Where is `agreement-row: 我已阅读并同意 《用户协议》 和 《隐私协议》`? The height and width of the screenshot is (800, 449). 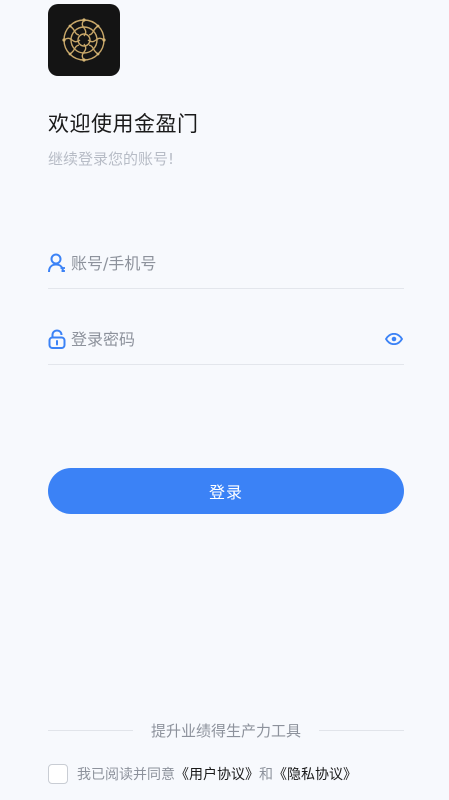 agreement-row: 我已阅读并同意 《用户协议》 和 《隐私协议》 is located at coordinates (202, 774).